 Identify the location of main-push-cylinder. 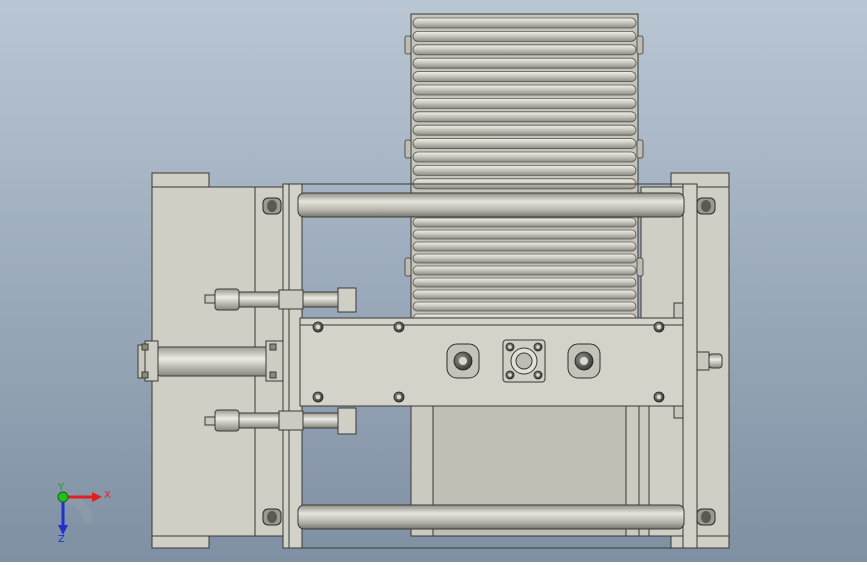
(210, 361).